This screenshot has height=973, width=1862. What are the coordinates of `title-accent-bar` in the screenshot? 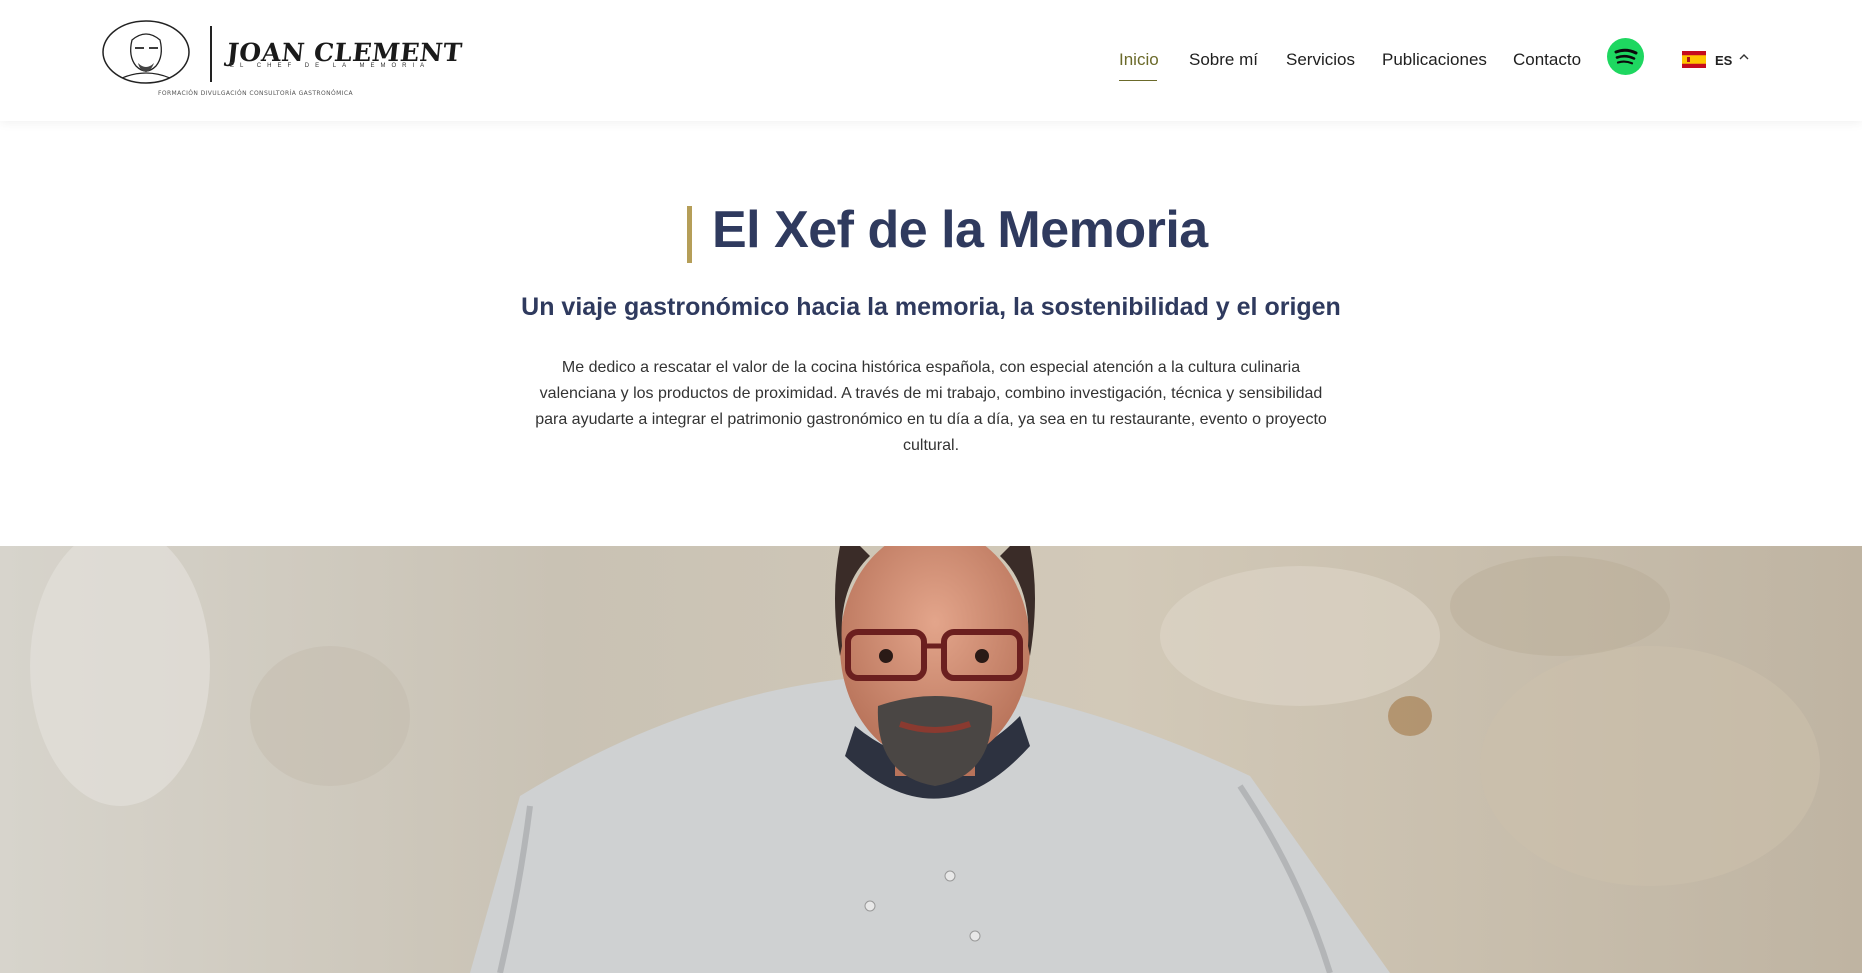 It's located at (689, 234).